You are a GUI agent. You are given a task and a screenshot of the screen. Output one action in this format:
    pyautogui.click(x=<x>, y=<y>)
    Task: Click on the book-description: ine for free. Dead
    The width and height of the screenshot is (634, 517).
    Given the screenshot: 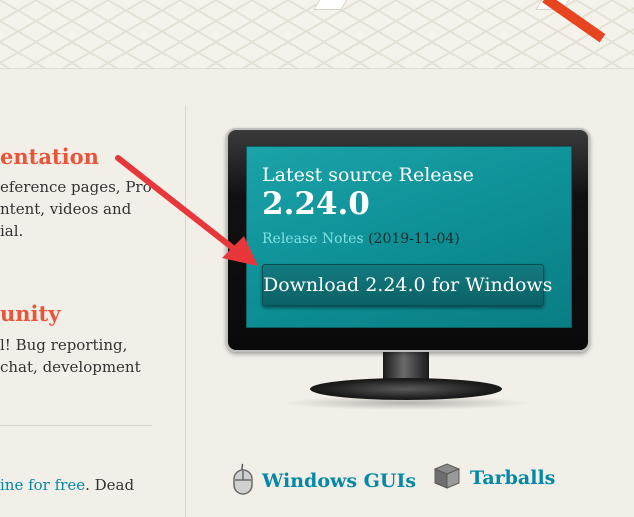 What is the action you would take?
    pyautogui.click(x=67, y=485)
    